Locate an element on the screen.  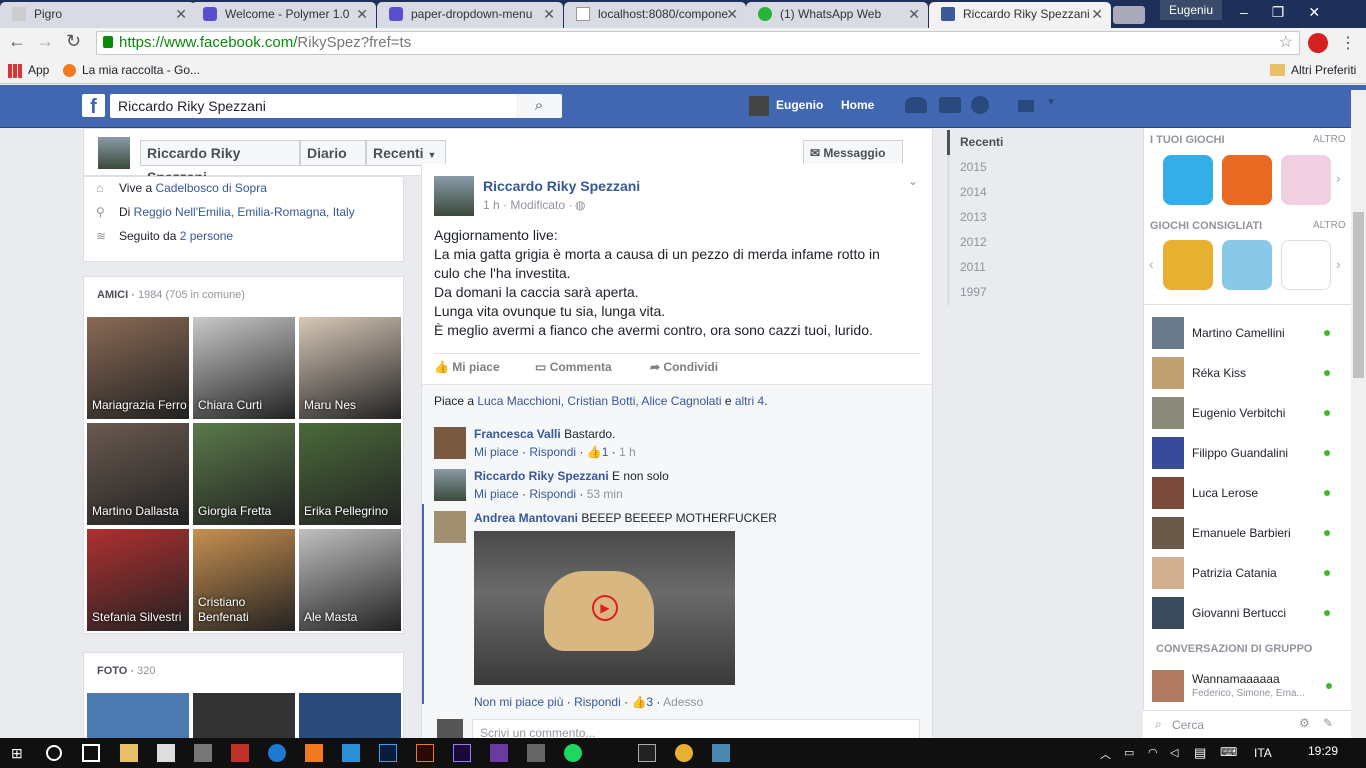
chat-contact: Giovanni Bertucci is located at coordinates (1247, 617).